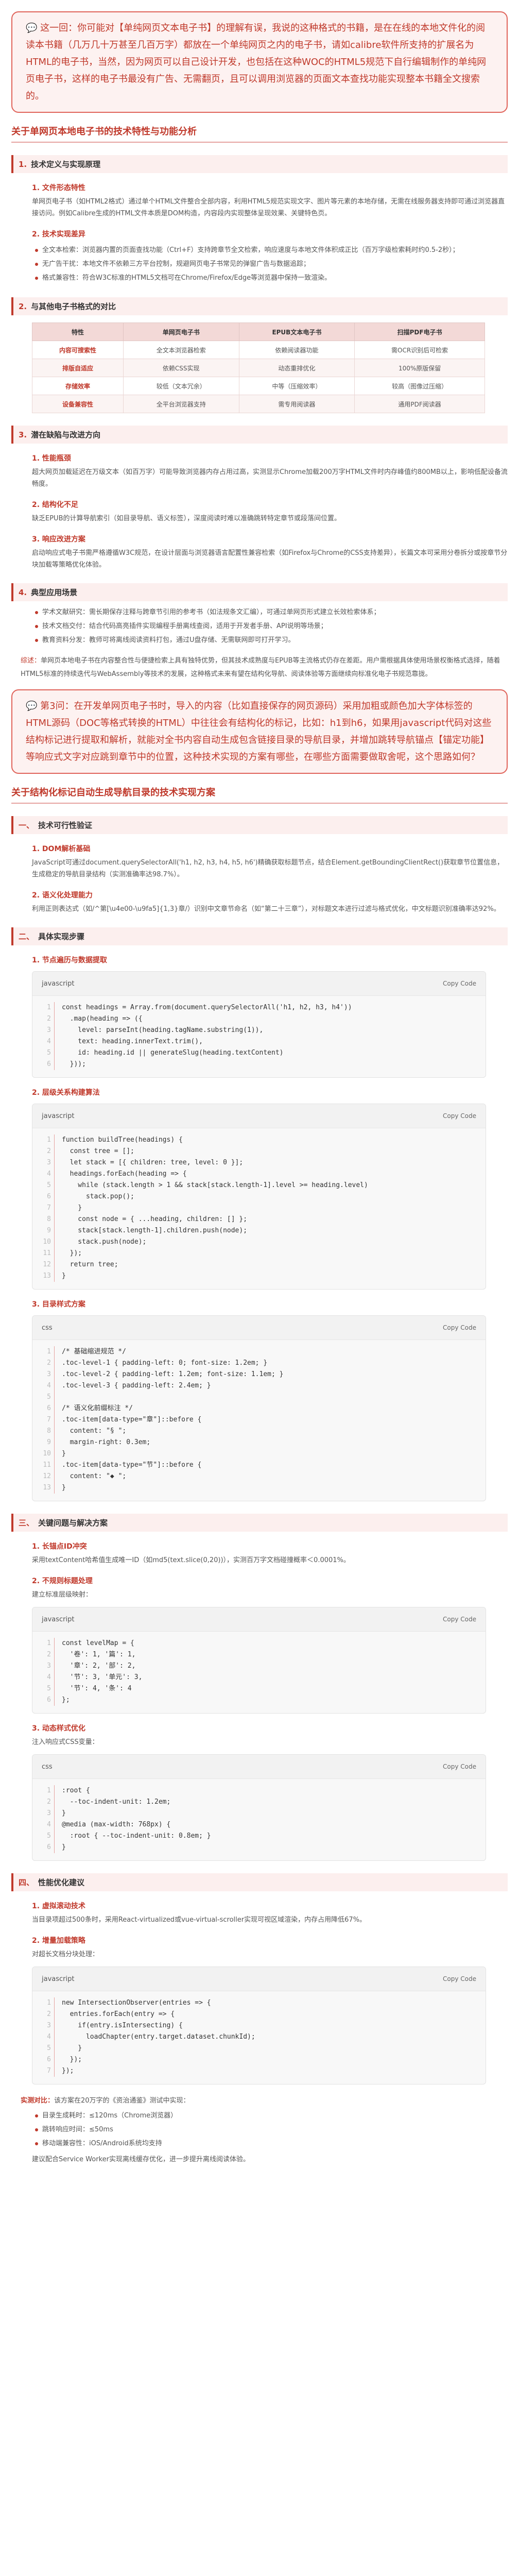  What do you see at coordinates (49, 1064) in the screenshot?
I see `line-number: 6` at bounding box center [49, 1064].